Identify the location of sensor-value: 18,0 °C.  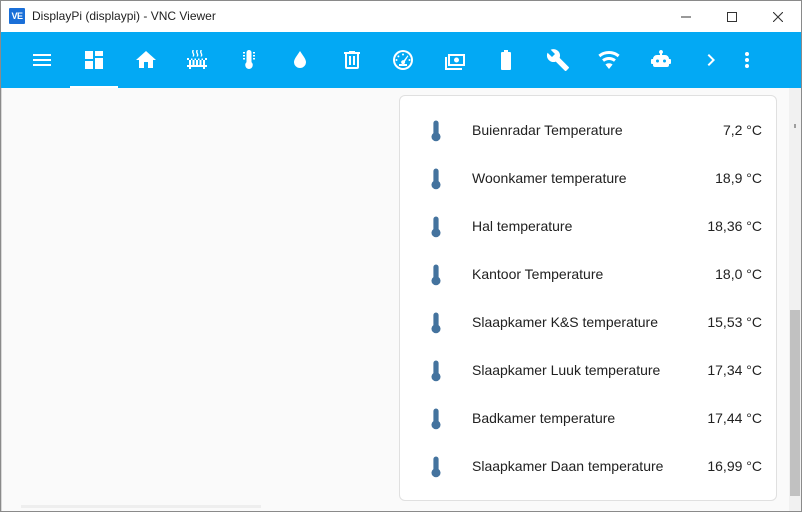
(738, 274).